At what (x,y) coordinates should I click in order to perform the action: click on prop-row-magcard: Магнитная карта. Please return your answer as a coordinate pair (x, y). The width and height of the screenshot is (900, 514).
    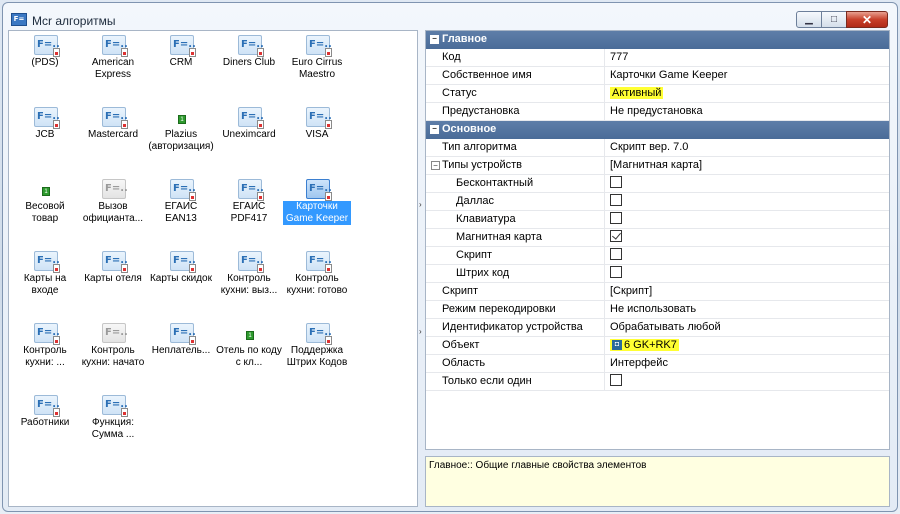
    Looking at the image, I should click on (657, 238).